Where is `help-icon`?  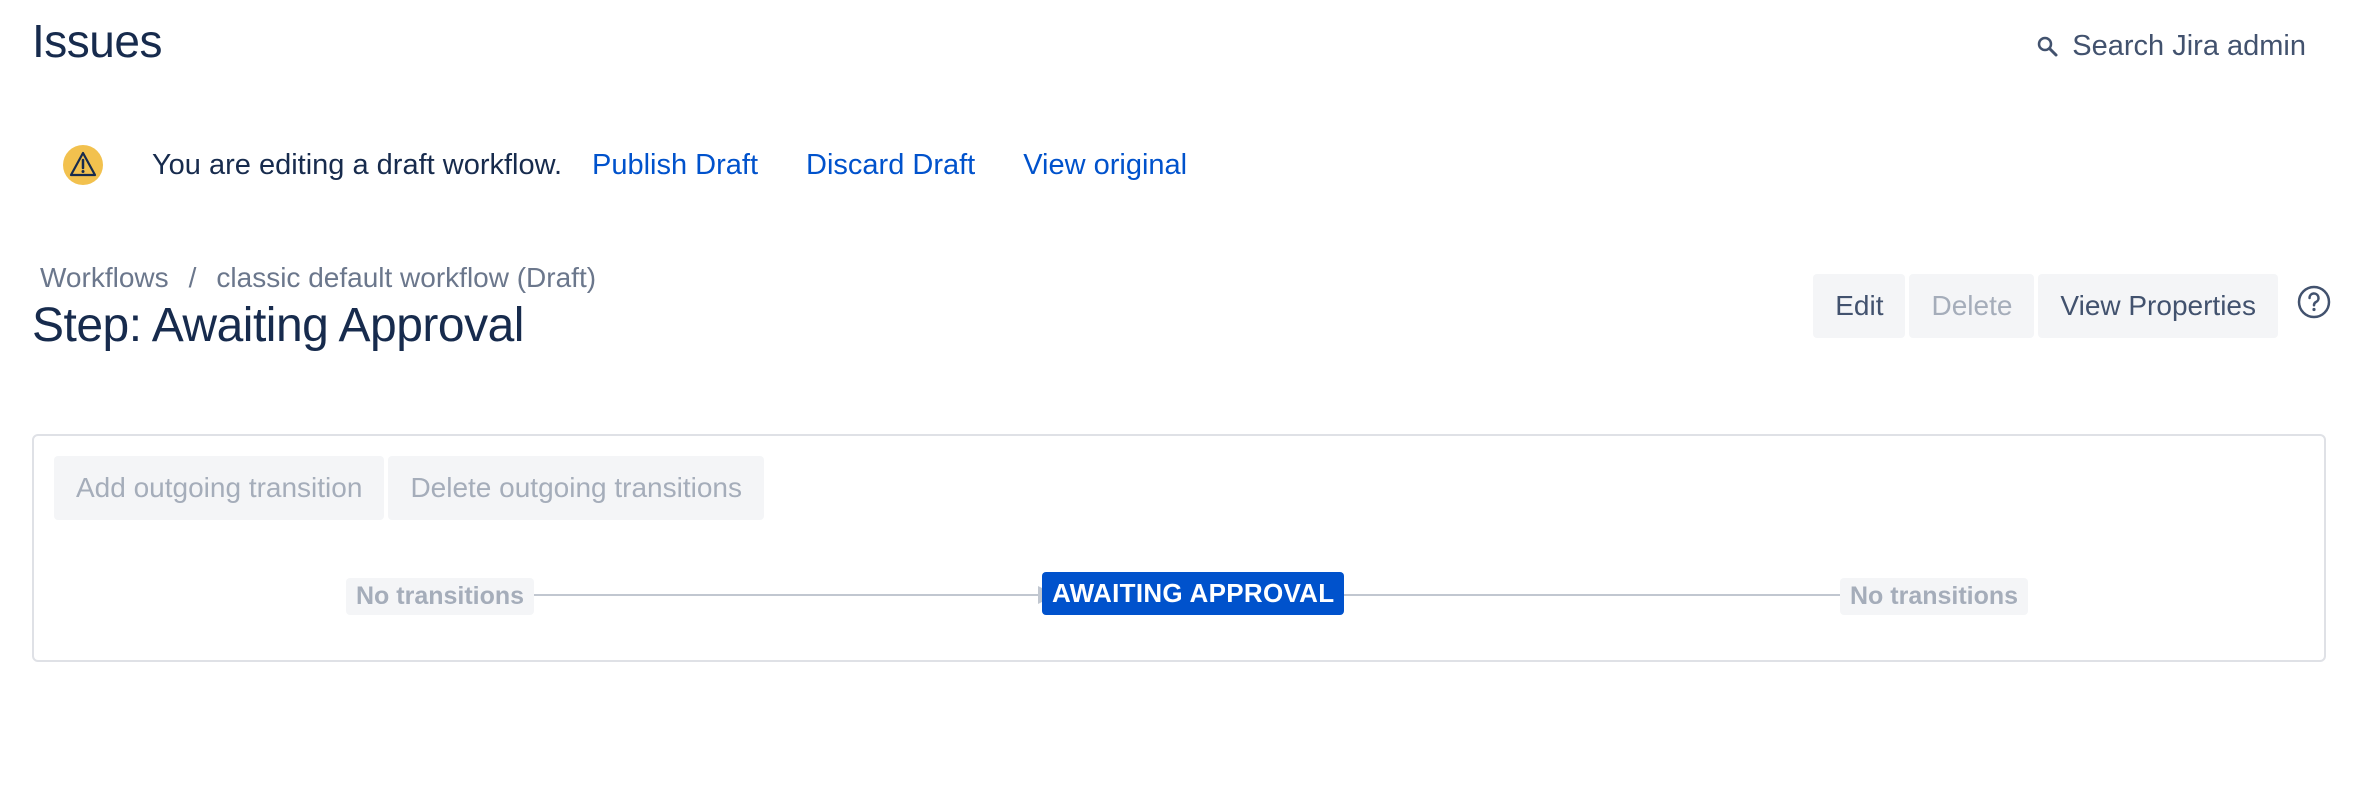
help-icon is located at coordinates (2314, 302).